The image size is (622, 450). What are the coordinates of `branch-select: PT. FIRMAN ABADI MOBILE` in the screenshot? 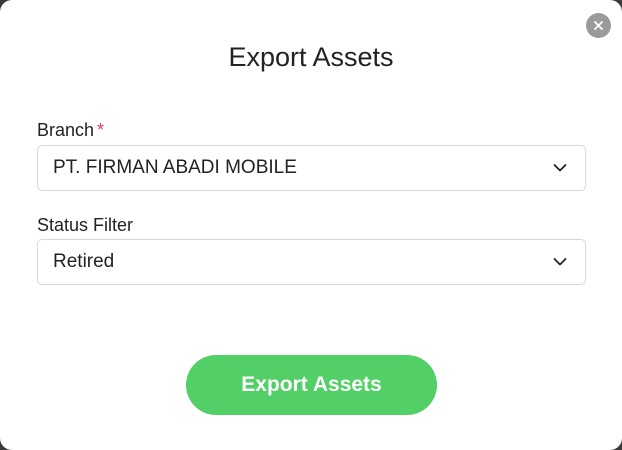 It's located at (311, 168).